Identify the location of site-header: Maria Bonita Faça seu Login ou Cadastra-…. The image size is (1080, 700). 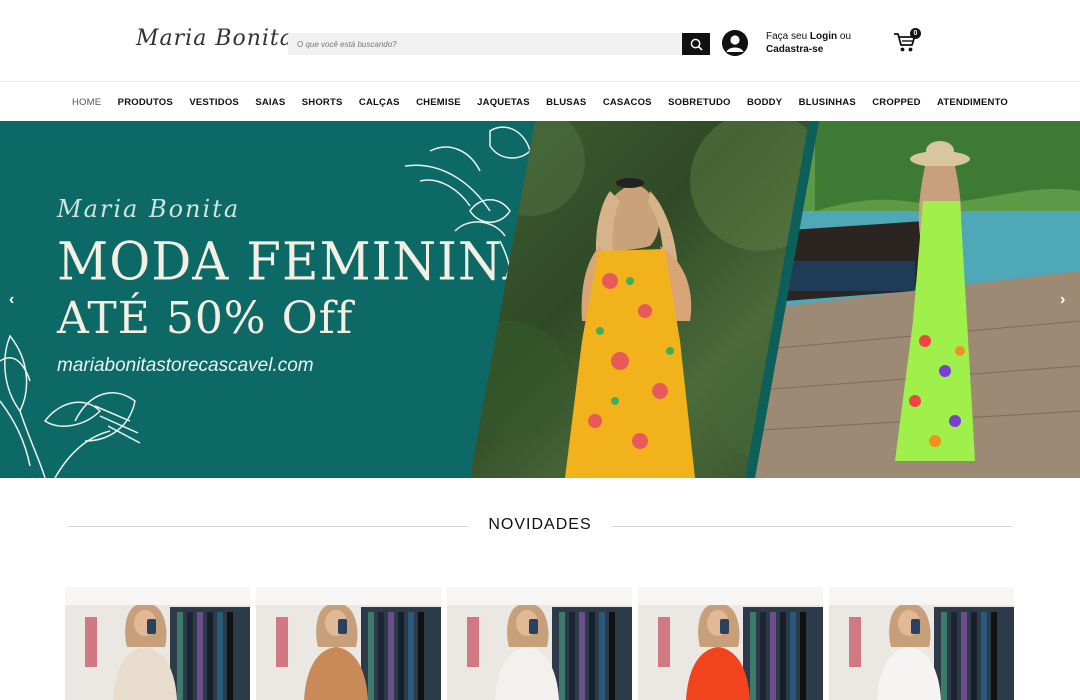
(540, 41).